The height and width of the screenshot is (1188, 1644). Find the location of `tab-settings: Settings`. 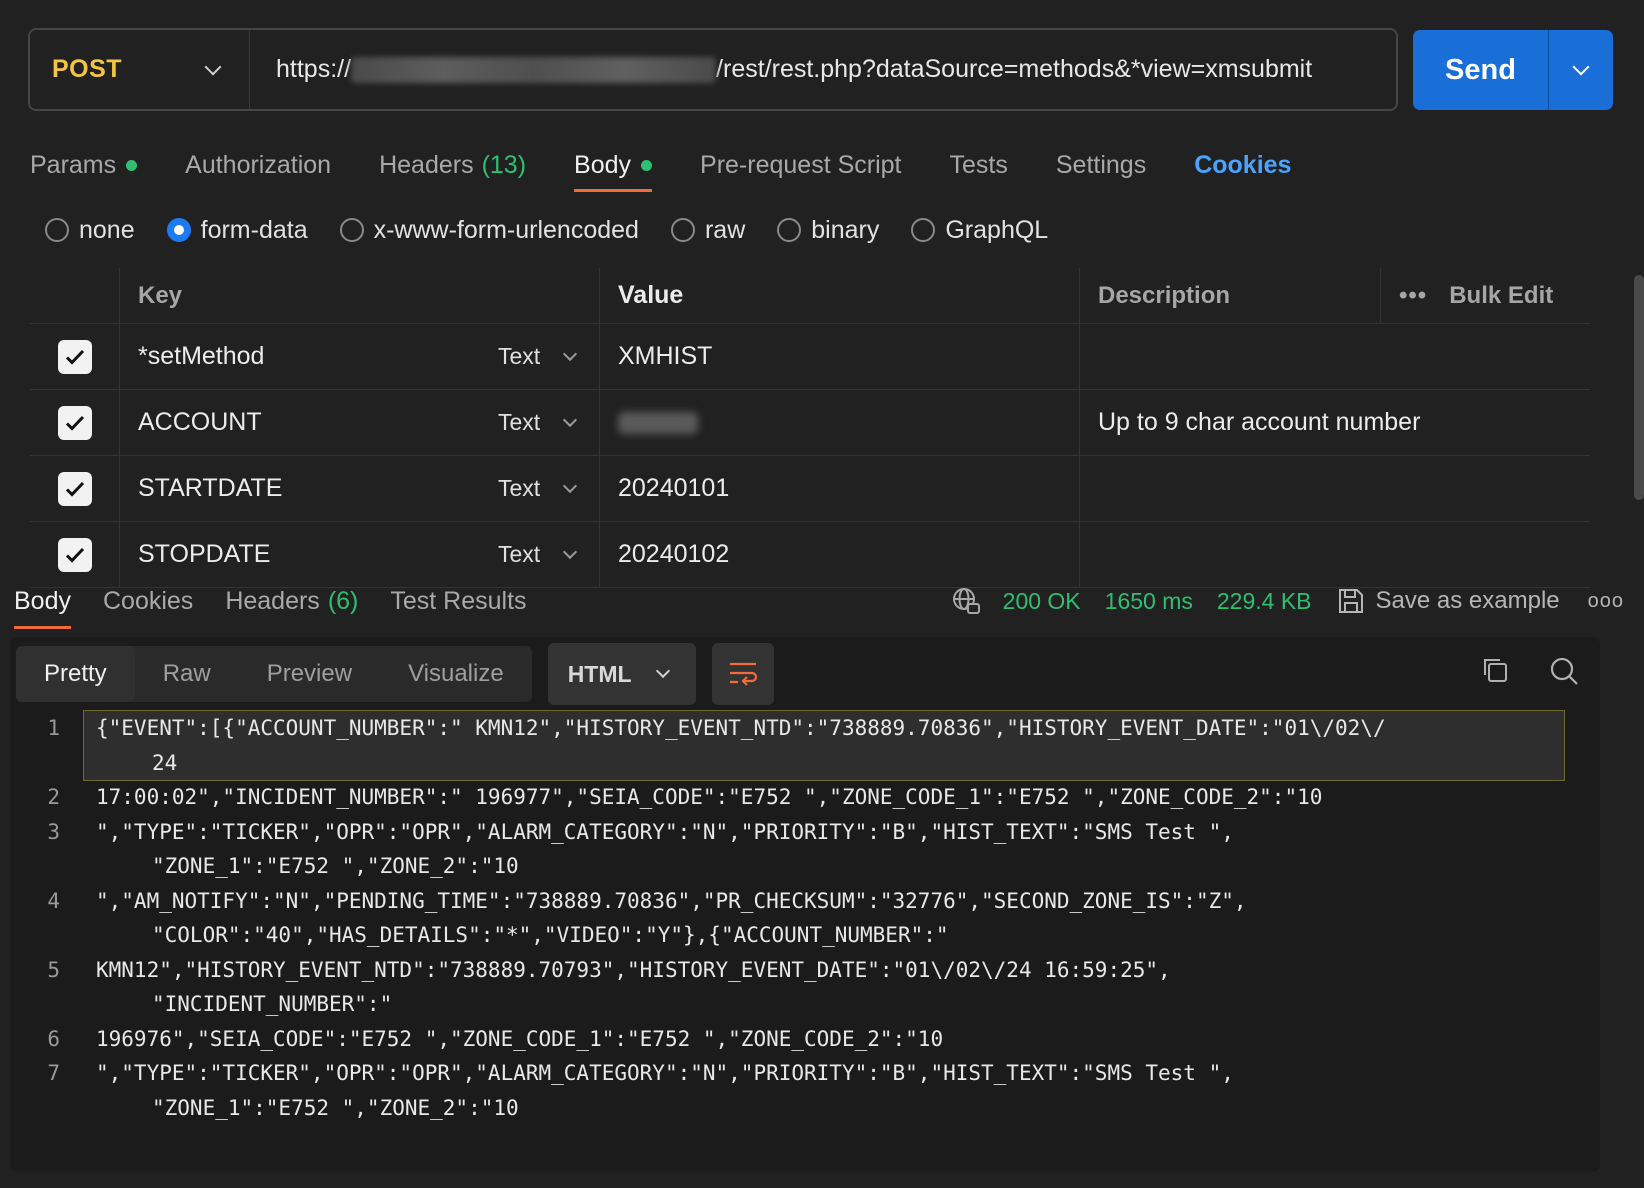

tab-settings: Settings is located at coordinates (1101, 165).